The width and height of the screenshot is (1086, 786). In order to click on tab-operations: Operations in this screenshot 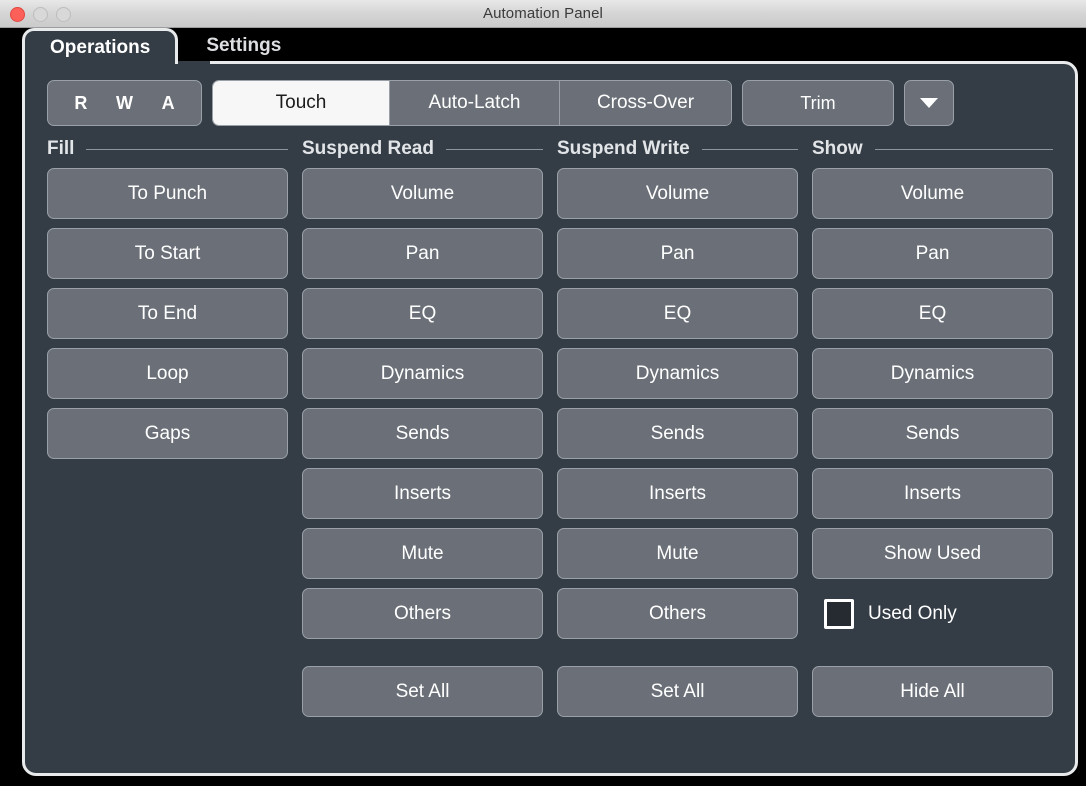, I will do `click(100, 46)`.